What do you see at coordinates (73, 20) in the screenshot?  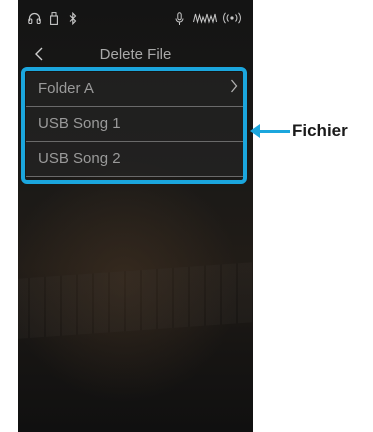 I see `bluetooth-icon` at bounding box center [73, 20].